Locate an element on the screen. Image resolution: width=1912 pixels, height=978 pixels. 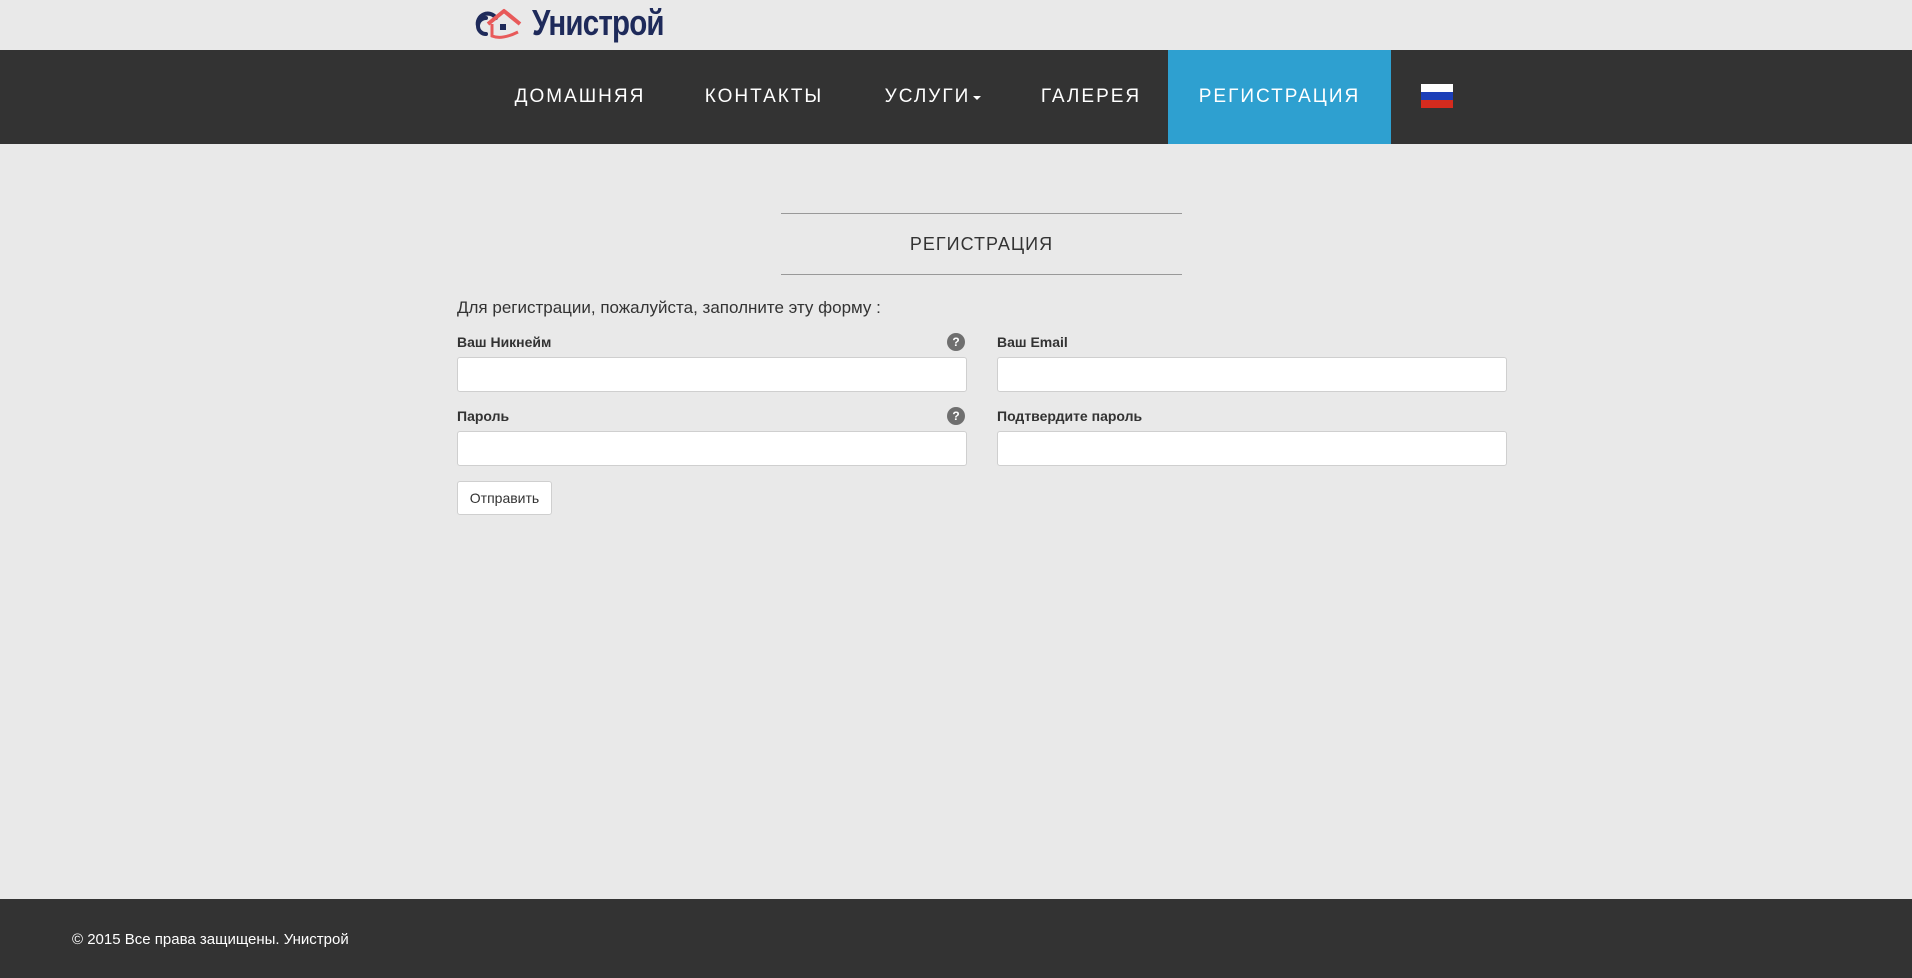
email-label: Ваш Email is located at coordinates (1032, 342).